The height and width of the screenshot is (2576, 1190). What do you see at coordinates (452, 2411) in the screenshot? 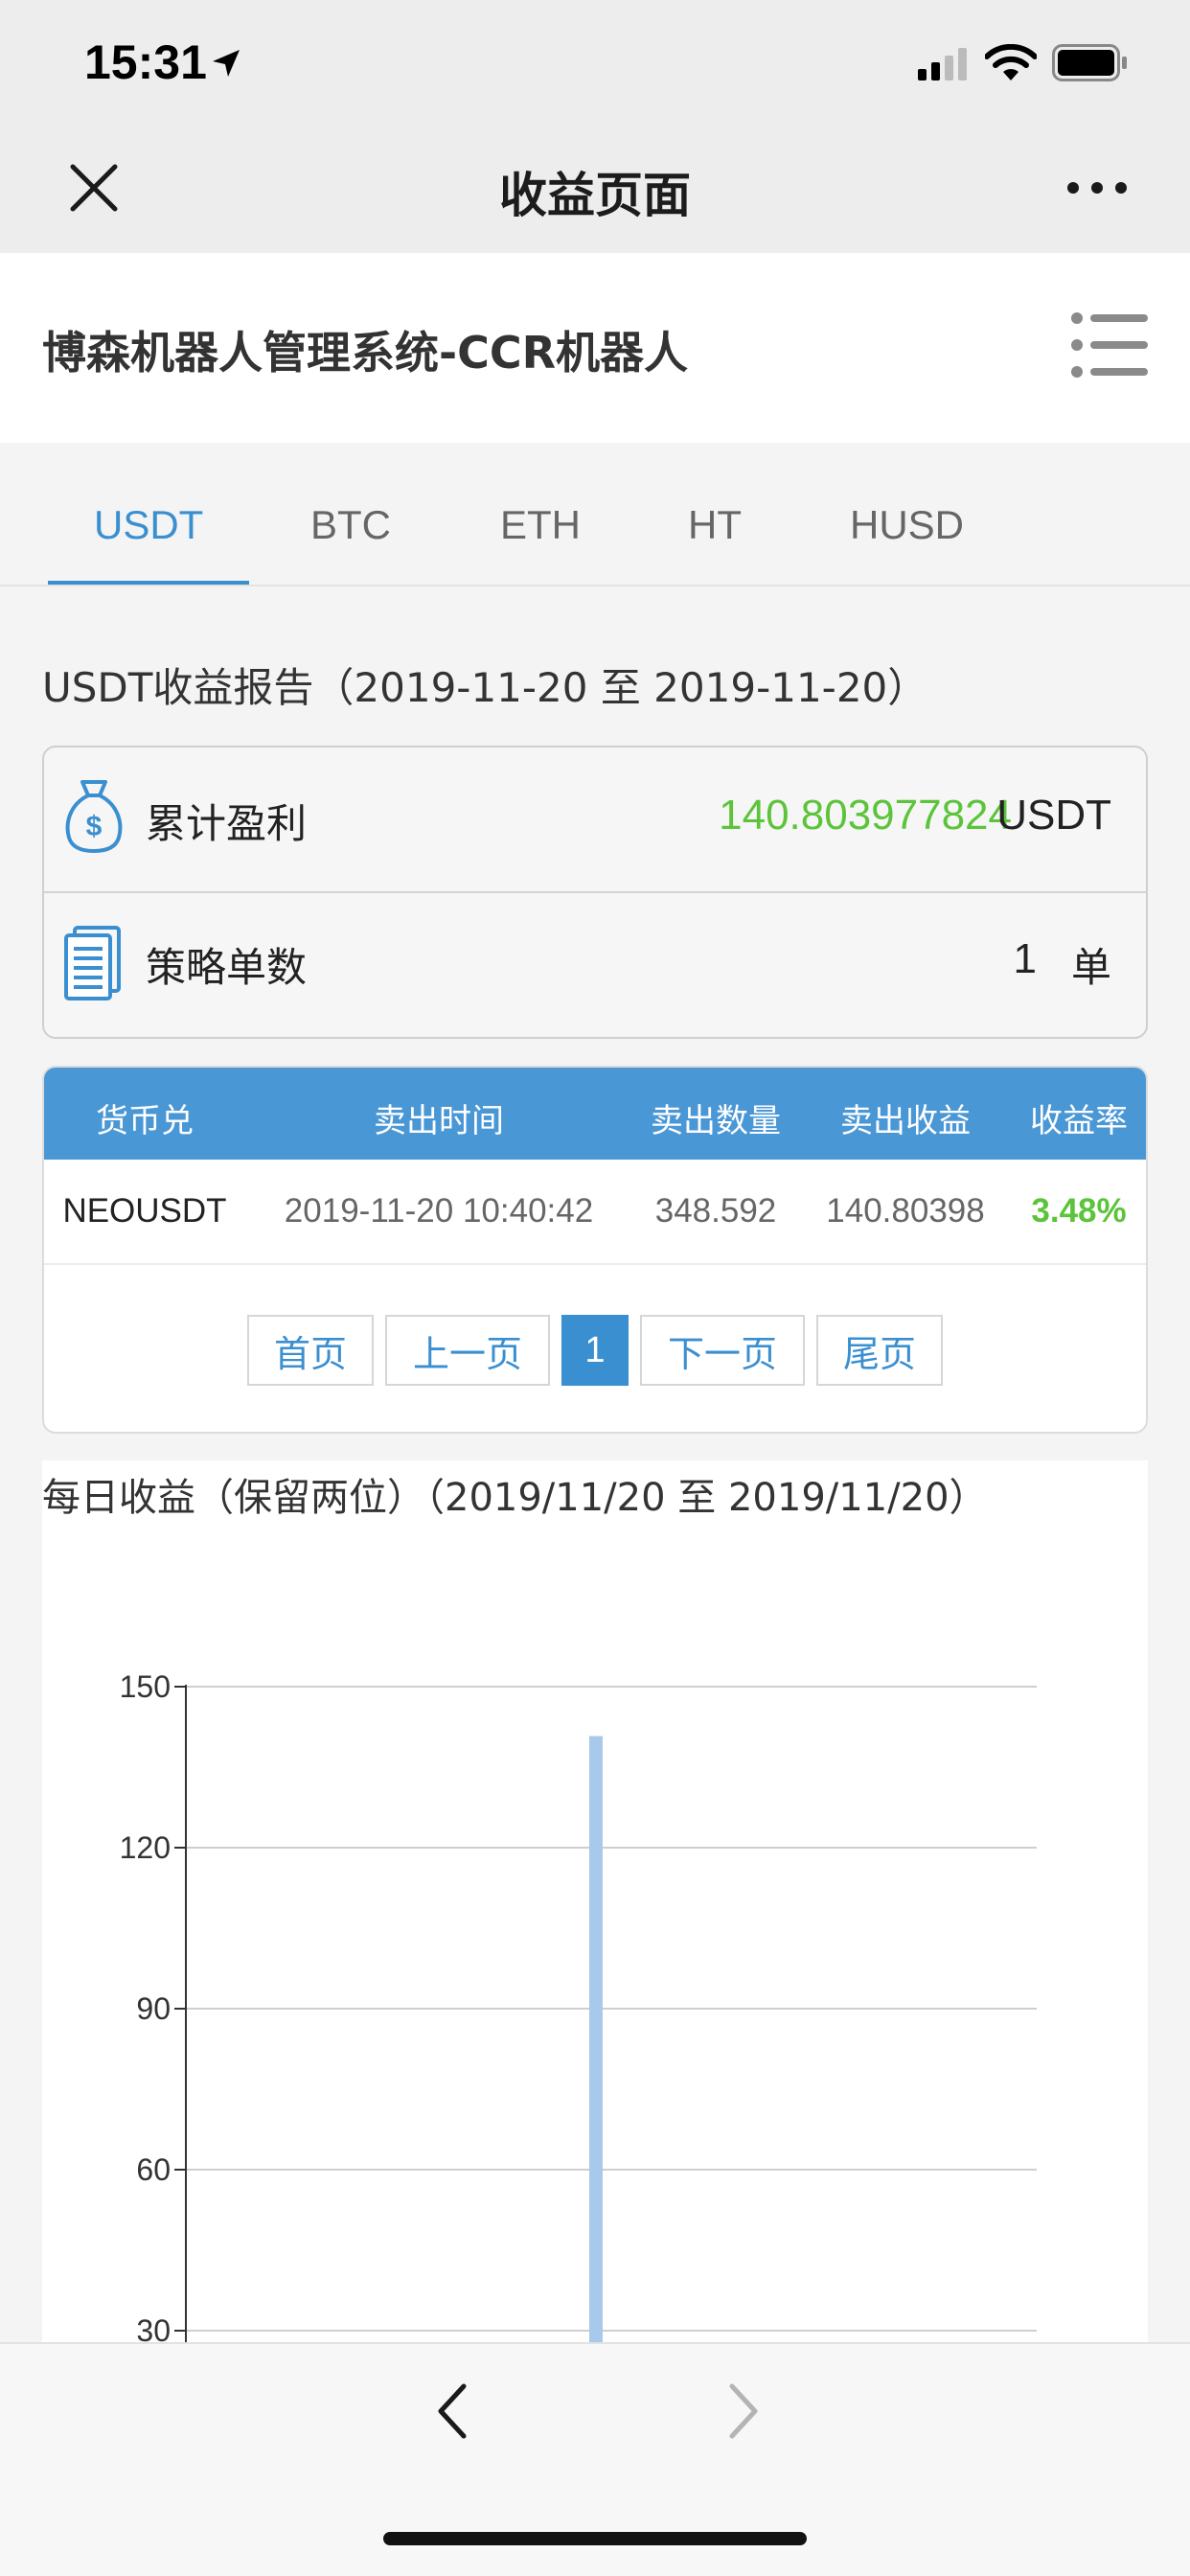
I see `chevron-left-icon` at bounding box center [452, 2411].